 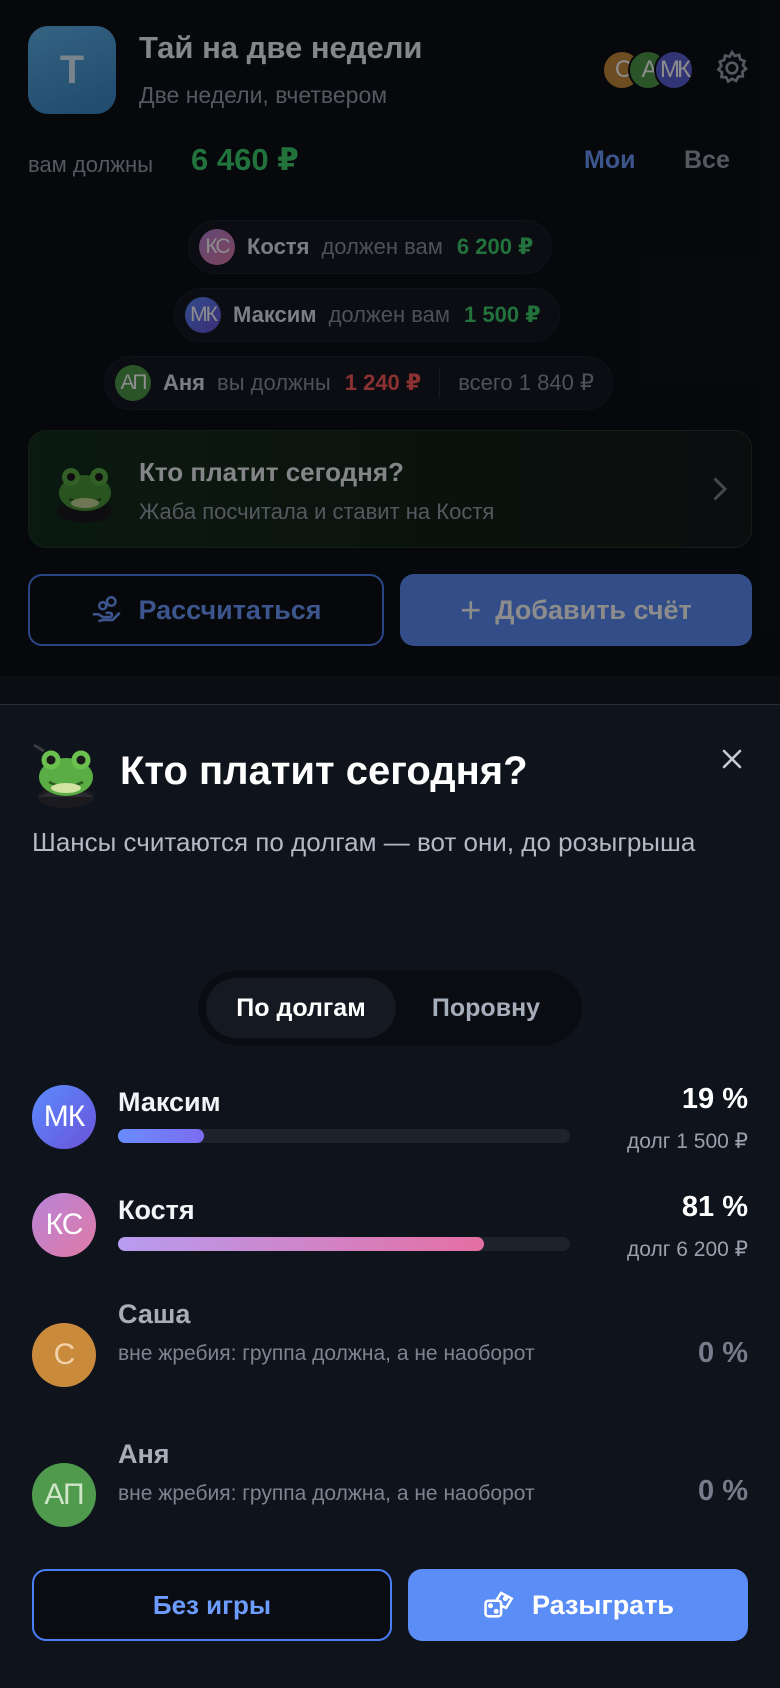 I want to click on balance-pill-kostya: КС Костя должен вам 6 200 ₽, so click(x=370, y=247).